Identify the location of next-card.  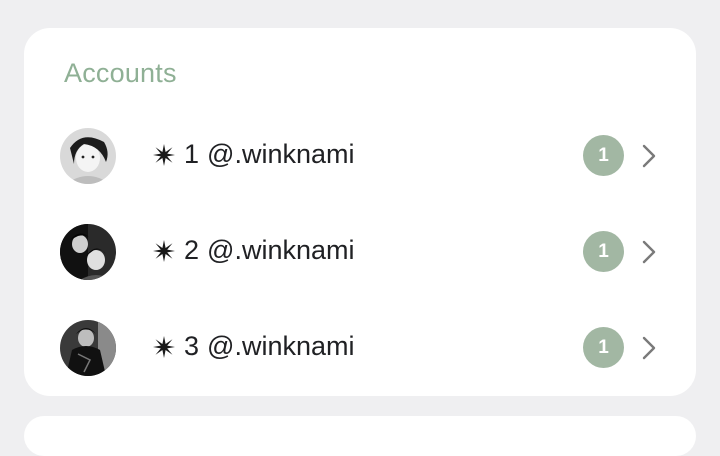
(360, 436).